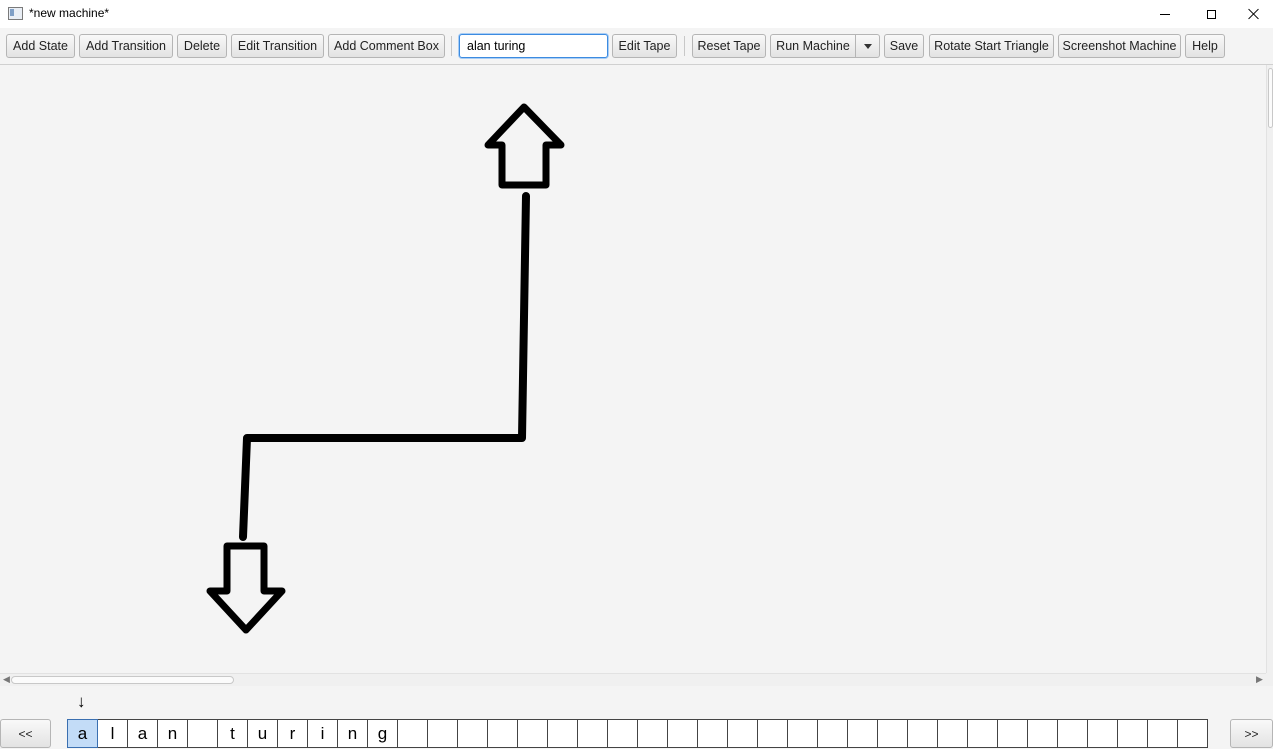 Image resolution: width=1273 pixels, height=749 pixels. I want to click on run-options-dropdown, so click(868, 46).